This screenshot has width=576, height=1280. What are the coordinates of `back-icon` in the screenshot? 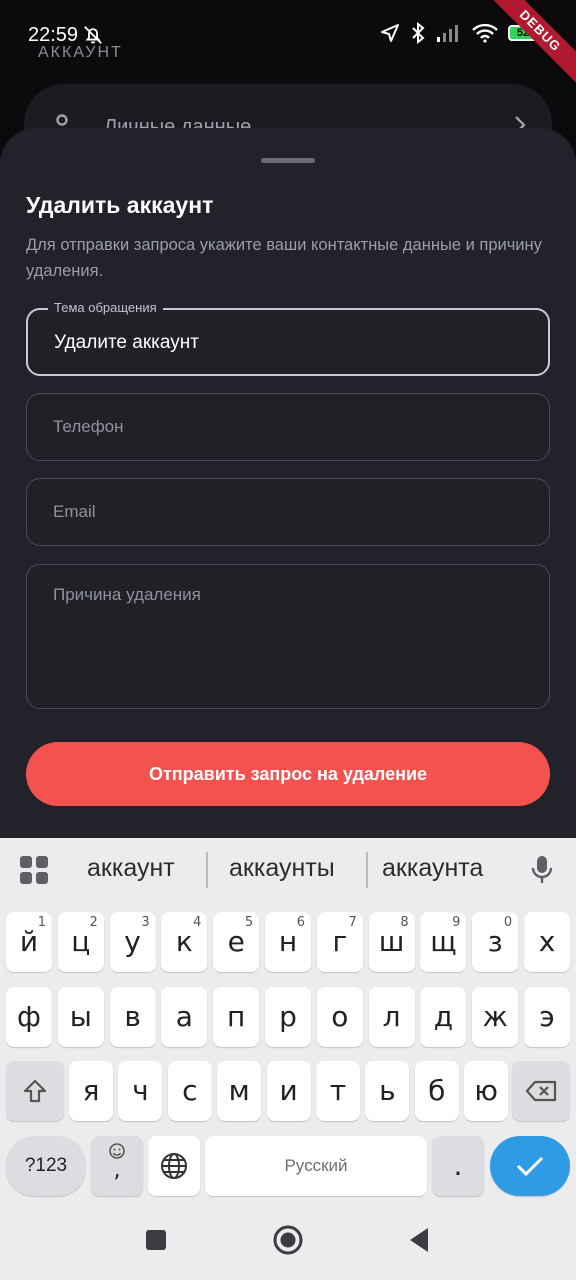 It's located at (420, 1240).